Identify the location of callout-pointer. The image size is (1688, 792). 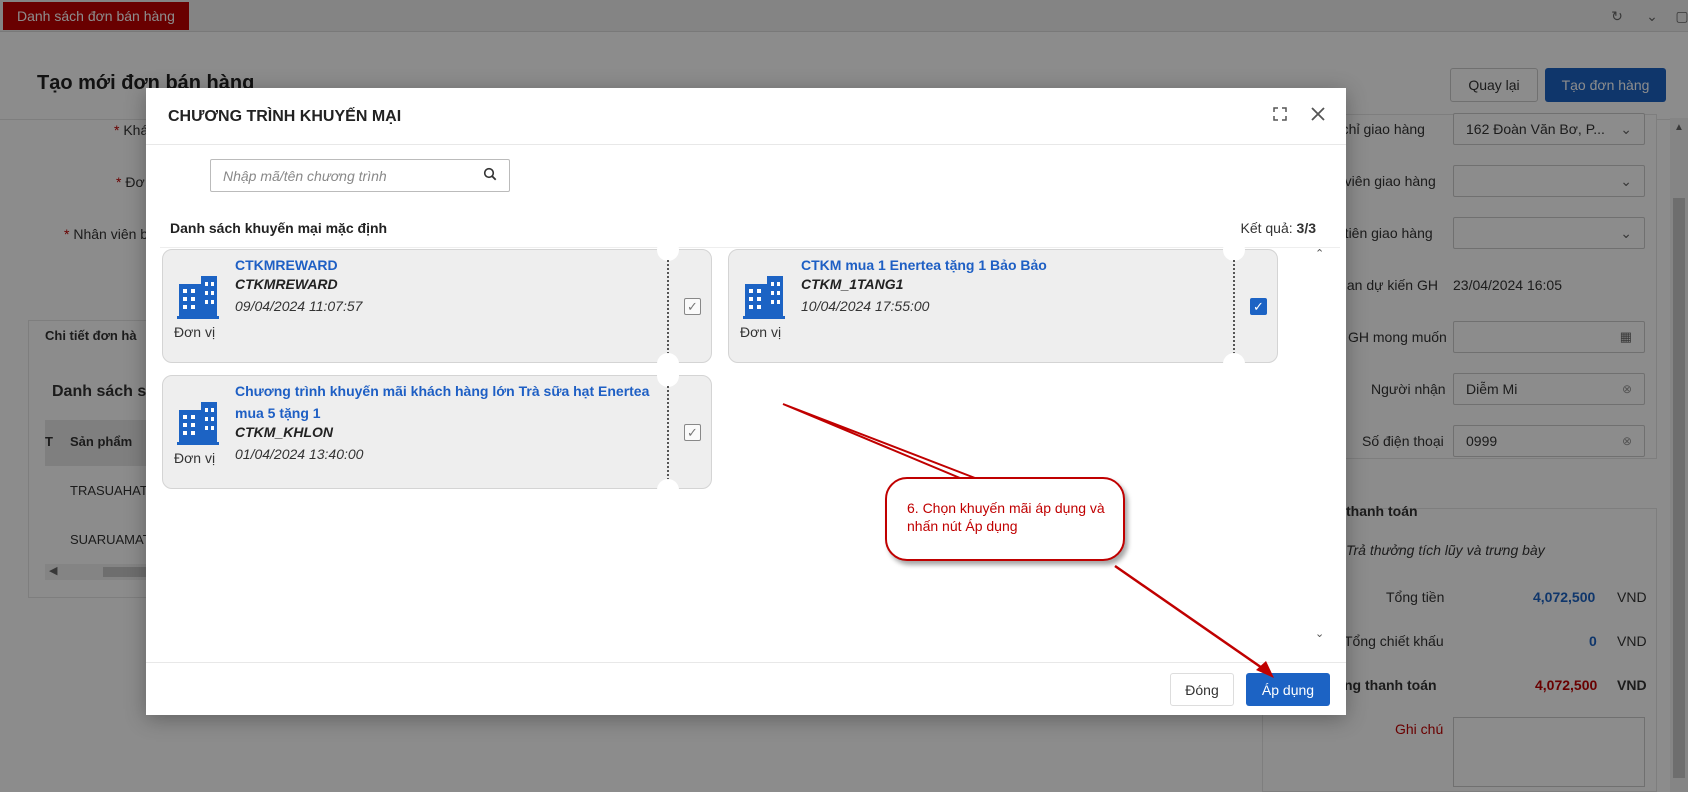
(879, 441).